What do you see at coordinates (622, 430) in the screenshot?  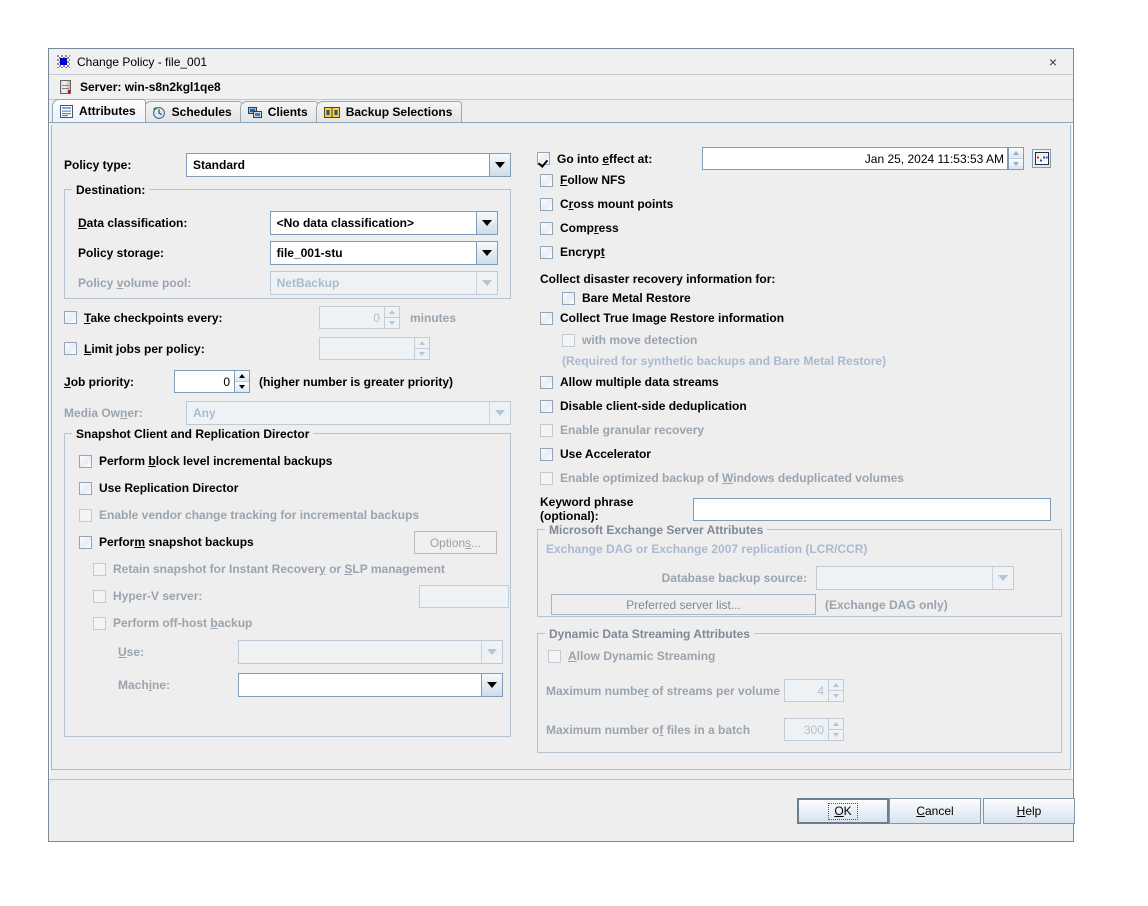 I see `granular-recovery-checkbox: Enable granular recovery` at bounding box center [622, 430].